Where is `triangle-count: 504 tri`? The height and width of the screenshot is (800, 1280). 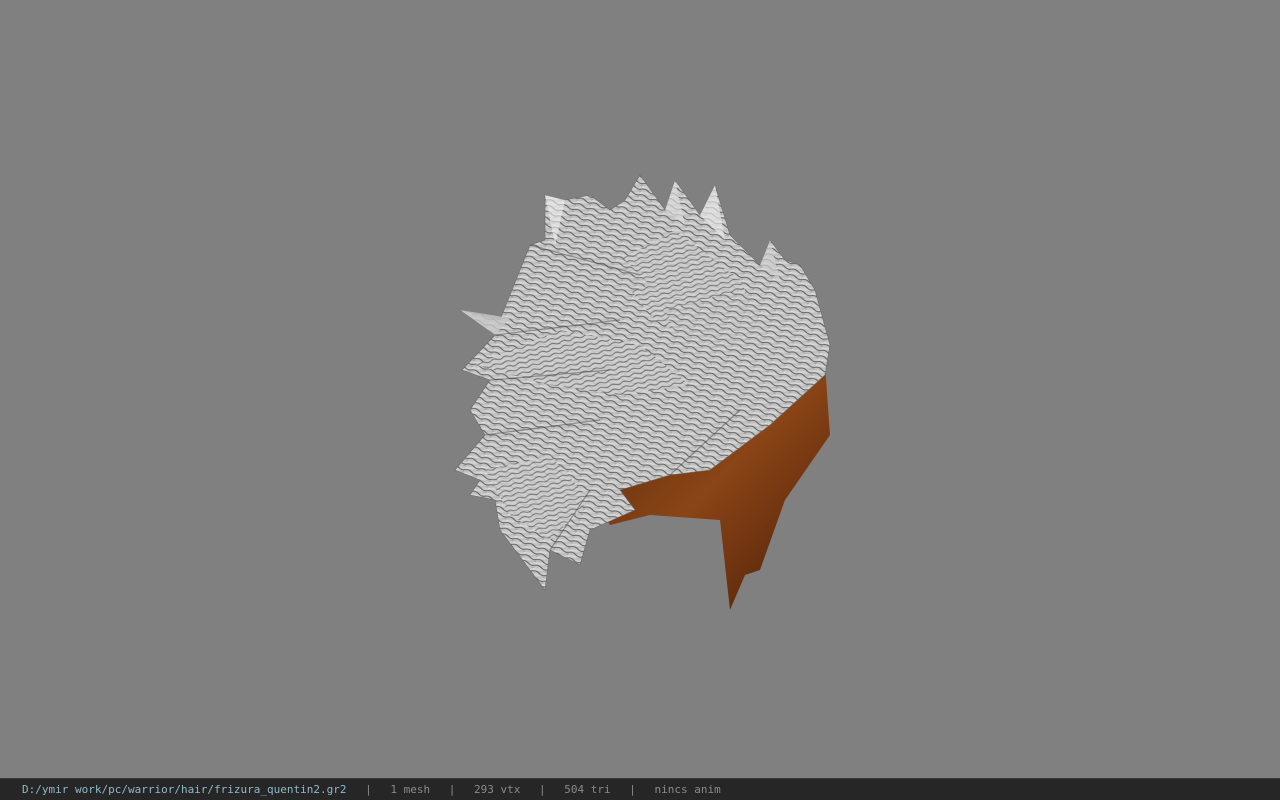 triangle-count: 504 tri is located at coordinates (587, 789).